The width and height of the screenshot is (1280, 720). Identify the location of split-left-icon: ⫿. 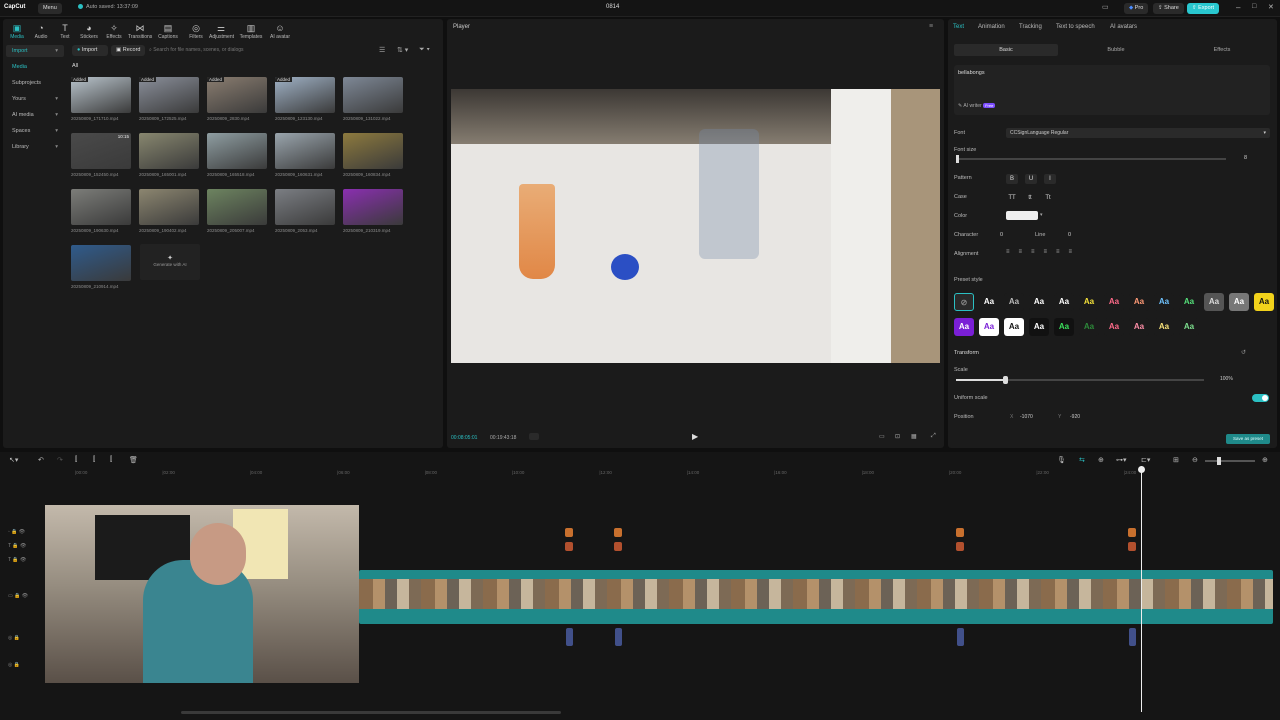
(94, 460).